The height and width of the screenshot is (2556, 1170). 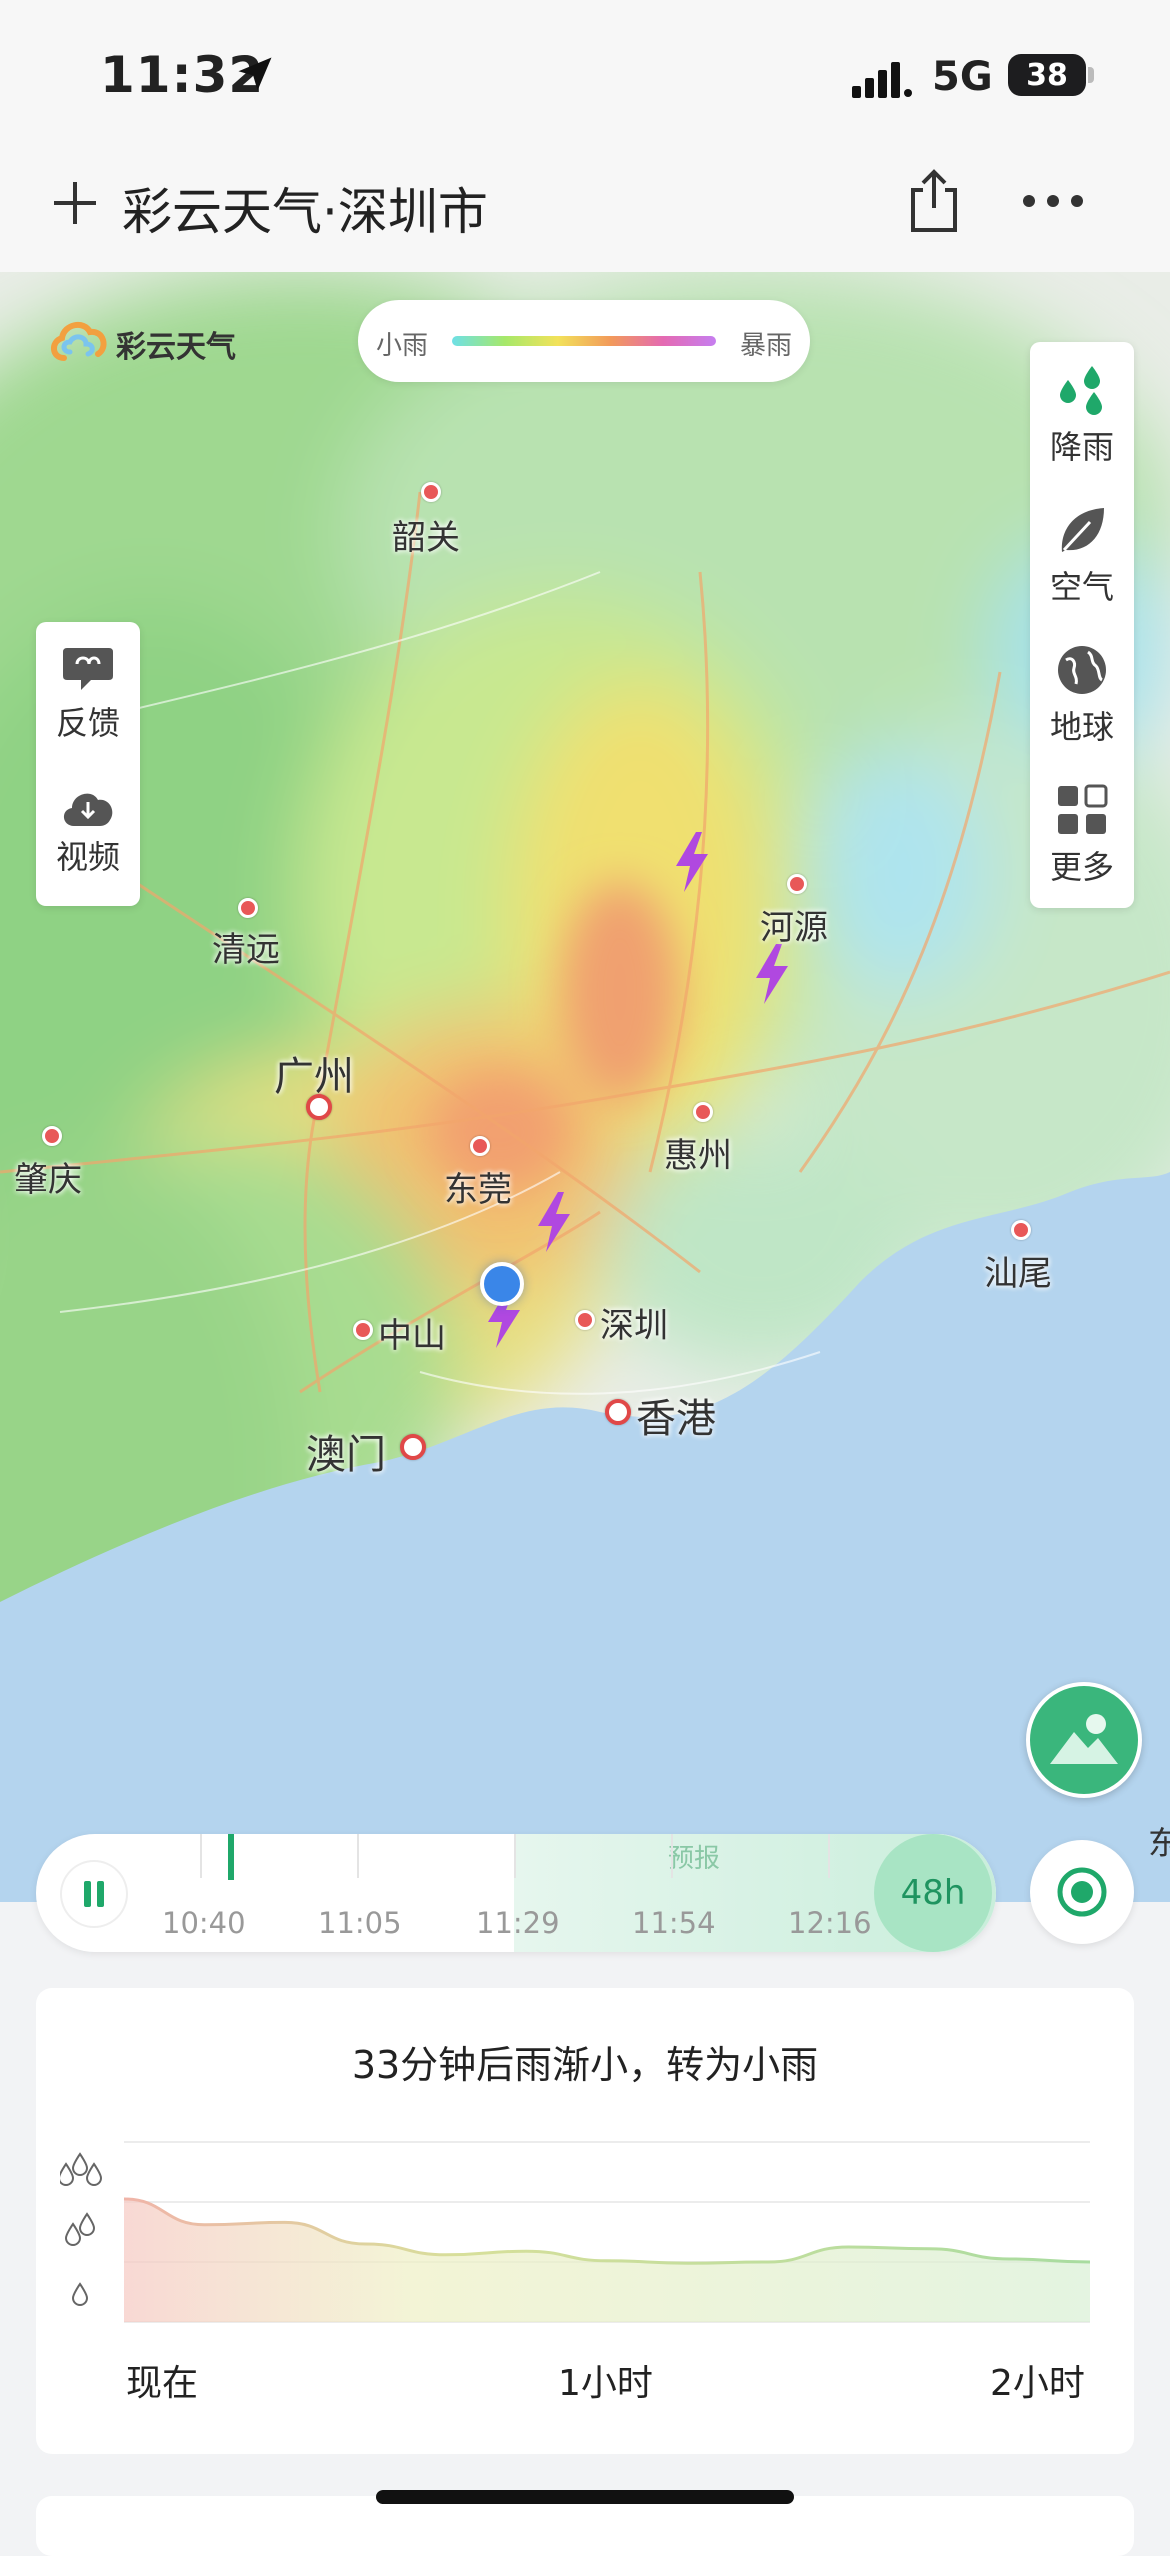 I want to click on city-label-shenzhen: 深圳, so click(x=634, y=1322).